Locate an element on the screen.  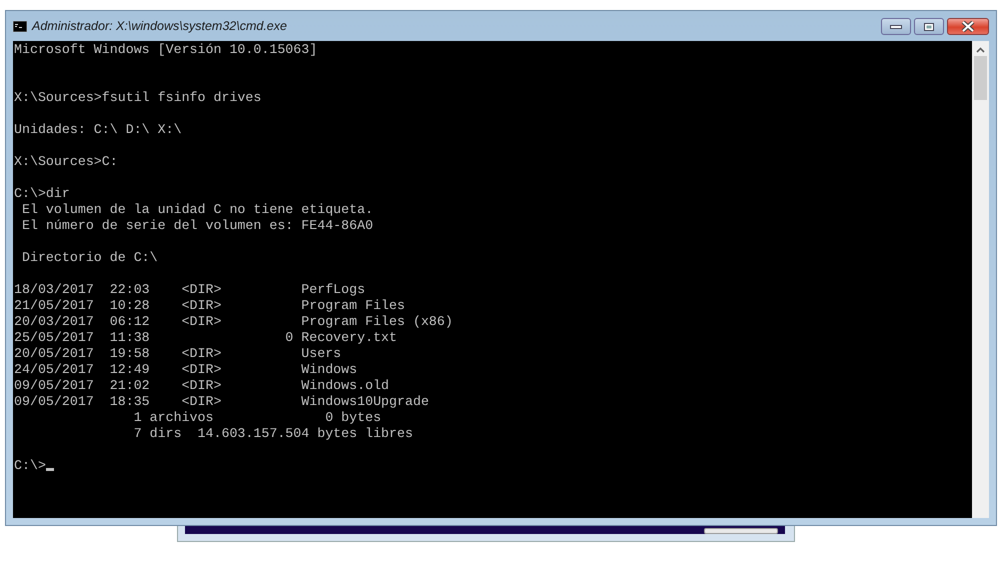
console-line: 7 dirs 14.603.157.504 bytes libres is located at coordinates (272, 434).